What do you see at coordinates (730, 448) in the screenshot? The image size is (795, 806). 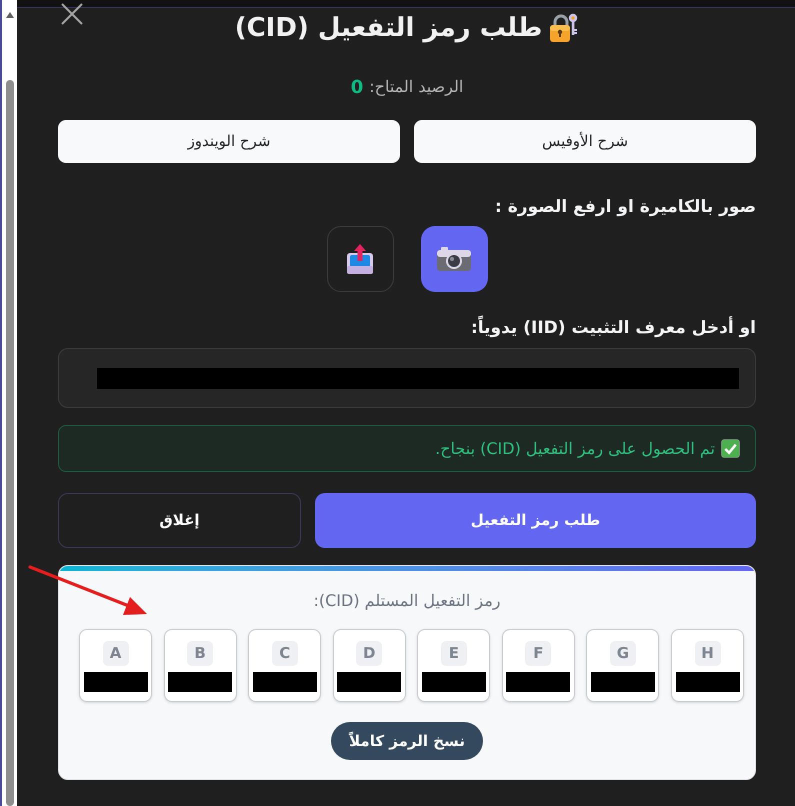 I see `check-icon` at bounding box center [730, 448].